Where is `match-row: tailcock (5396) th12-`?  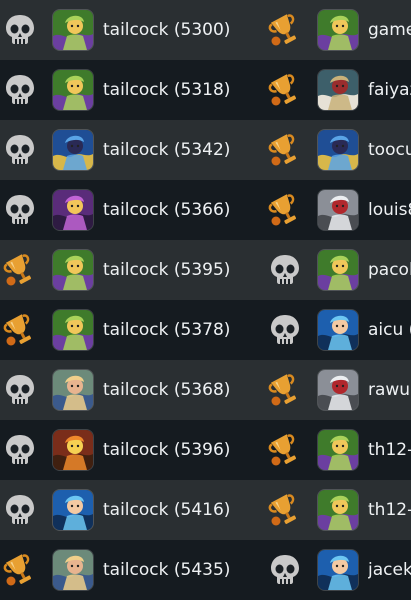
match-row: tailcock (5396) th12- is located at coordinates (205, 450).